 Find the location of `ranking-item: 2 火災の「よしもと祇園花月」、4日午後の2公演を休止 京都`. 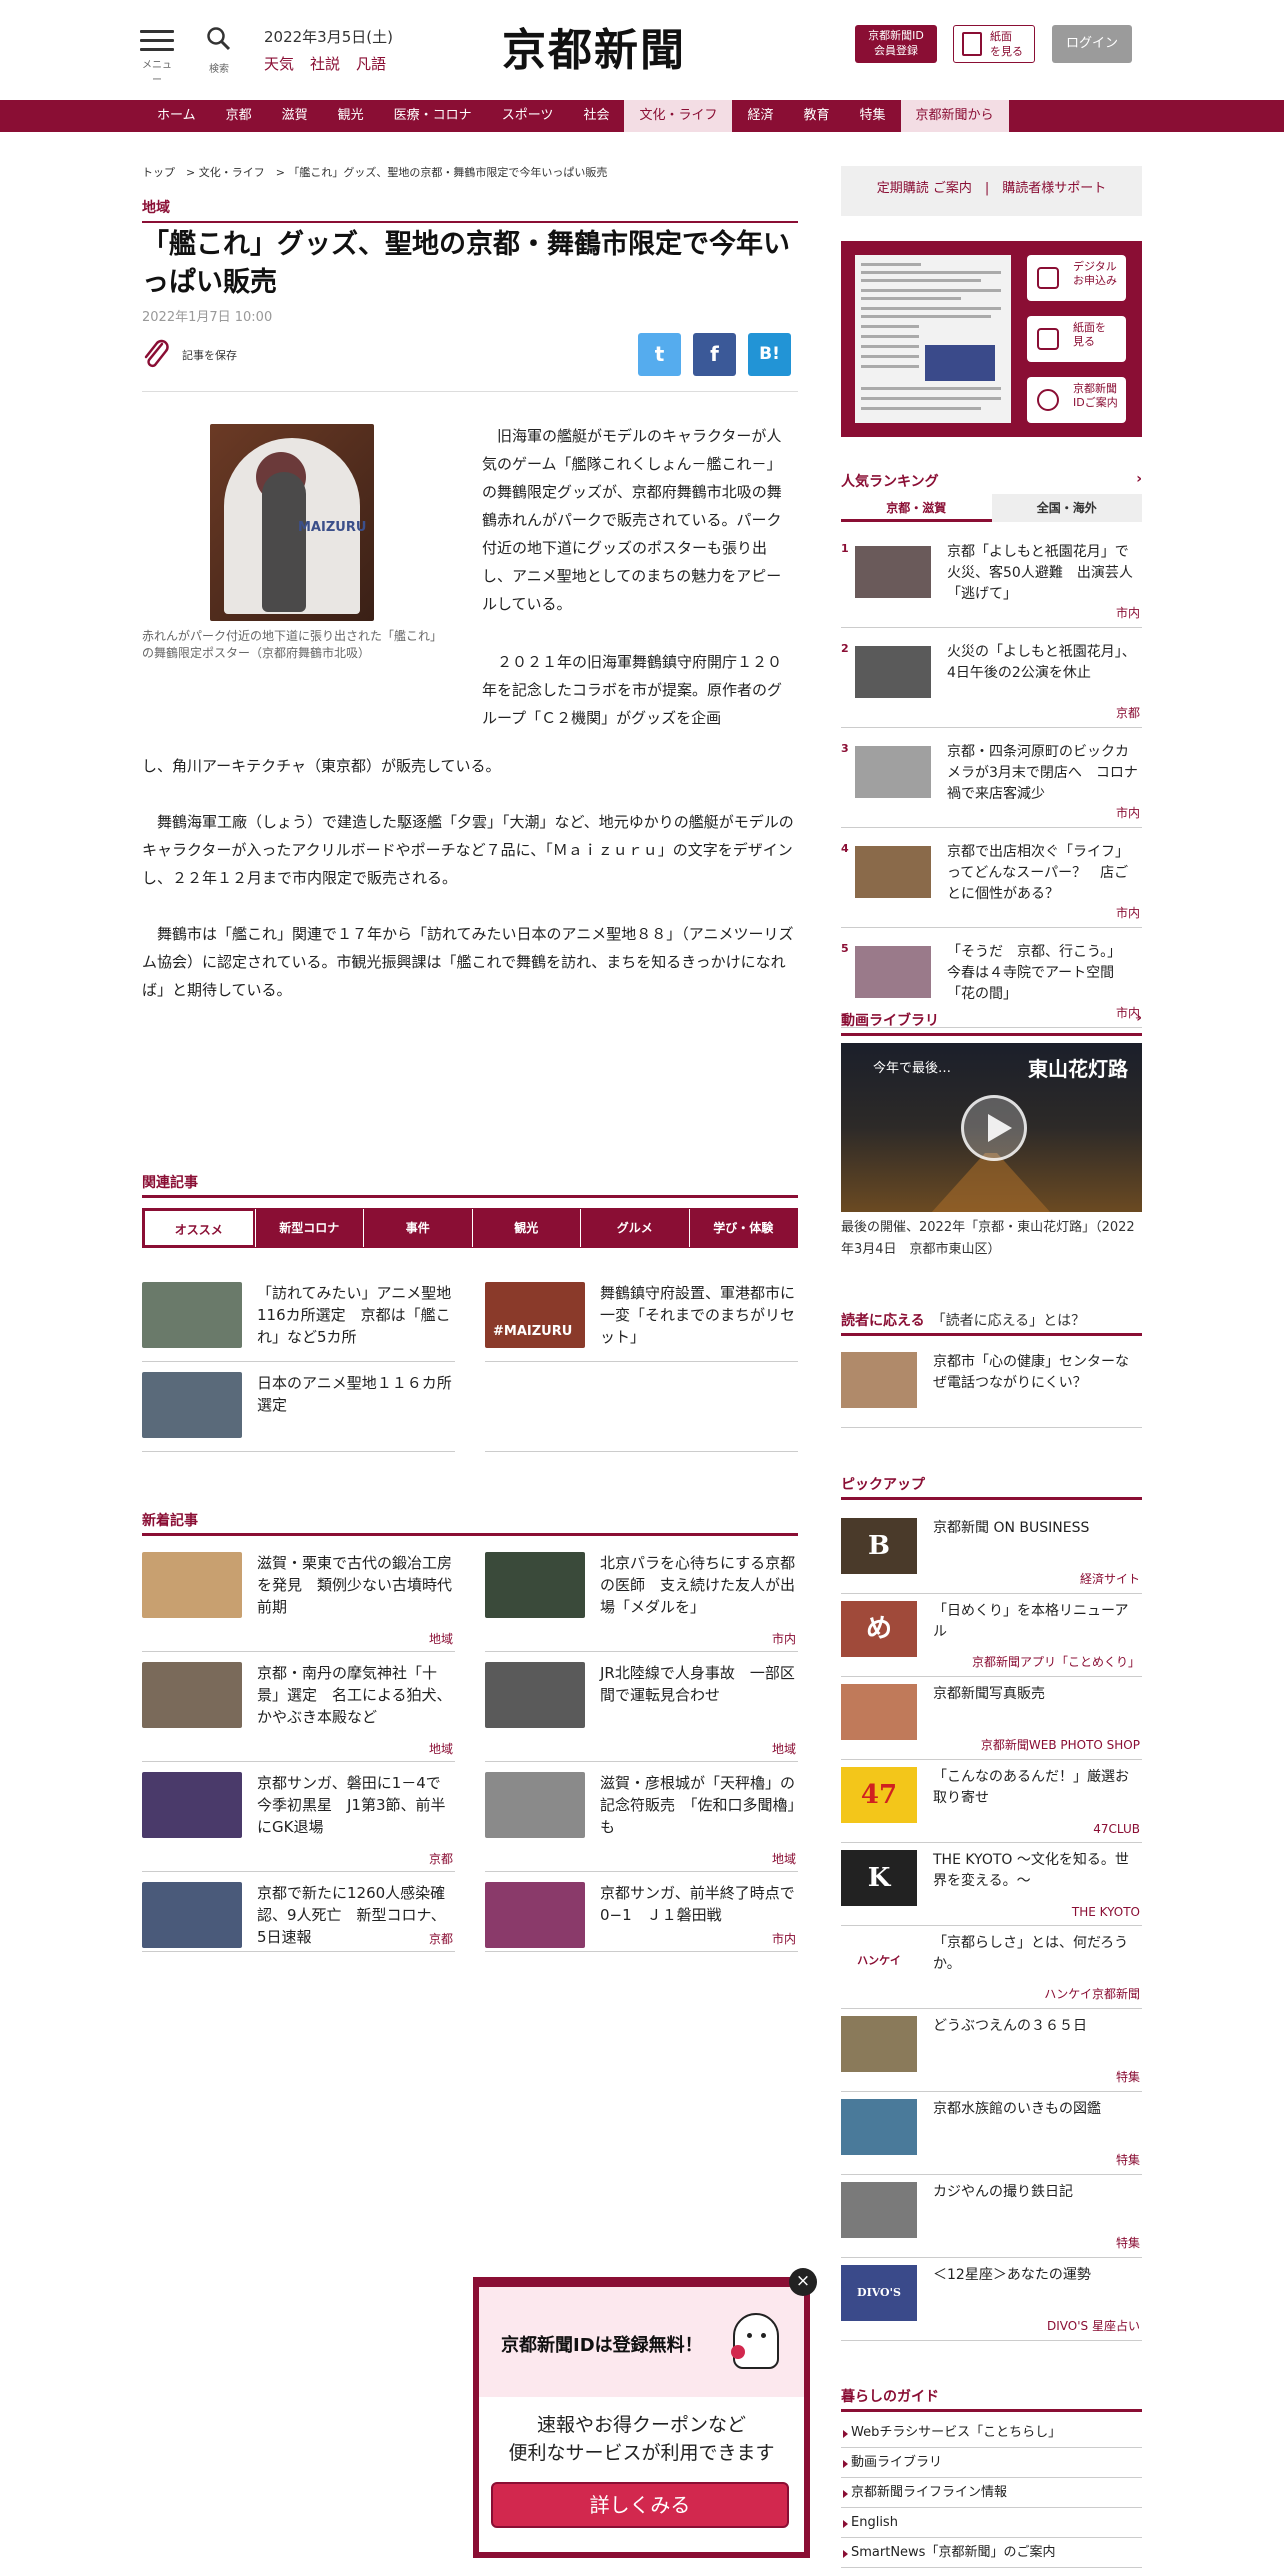

ranking-item: 2 火災の「よしもと祇園花月」、4日午後の2公演を休止 京都 is located at coordinates (991, 685).